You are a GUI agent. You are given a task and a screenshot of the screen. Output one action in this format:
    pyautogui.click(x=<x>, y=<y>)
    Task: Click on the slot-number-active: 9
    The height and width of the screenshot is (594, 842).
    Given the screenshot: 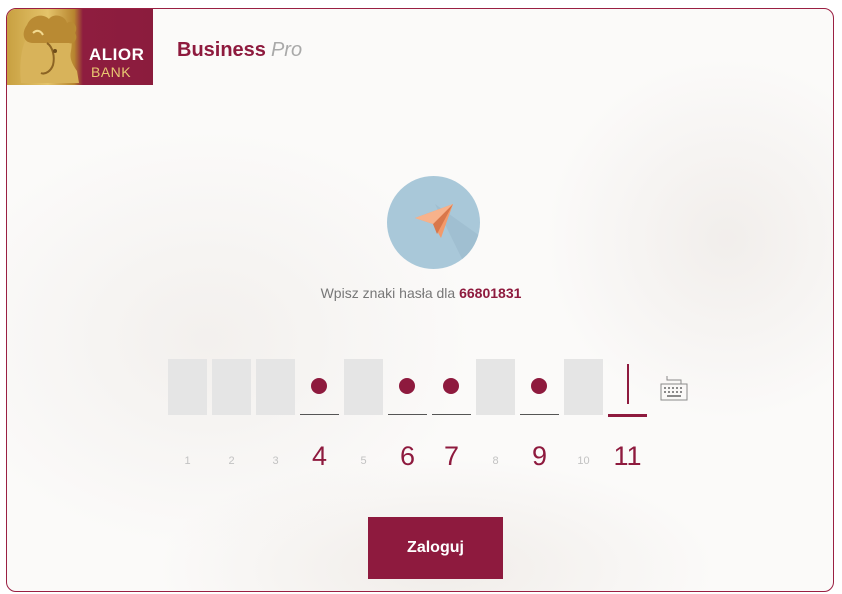 What is the action you would take?
    pyautogui.click(x=539, y=456)
    